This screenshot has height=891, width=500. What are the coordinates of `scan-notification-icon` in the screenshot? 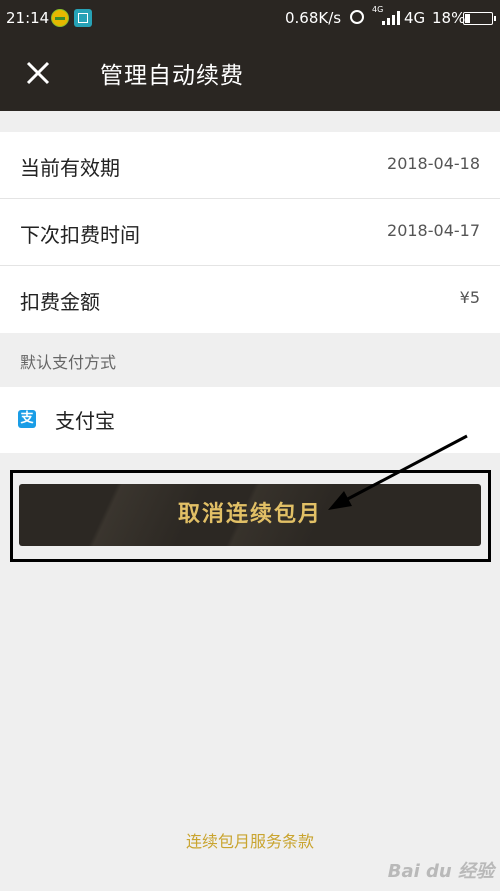 It's located at (83, 18).